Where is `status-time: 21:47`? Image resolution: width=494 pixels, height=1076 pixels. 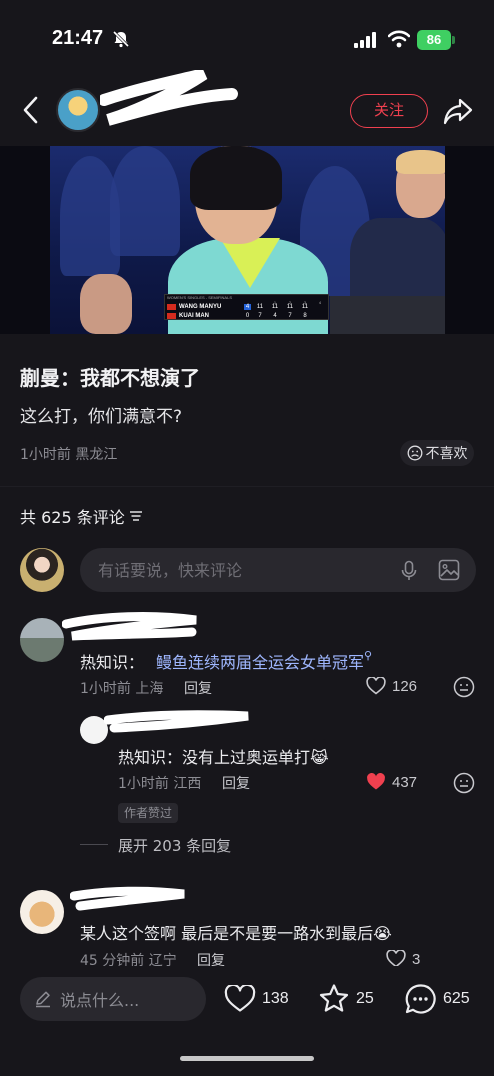
status-time: 21:47 is located at coordinates (78, 38).